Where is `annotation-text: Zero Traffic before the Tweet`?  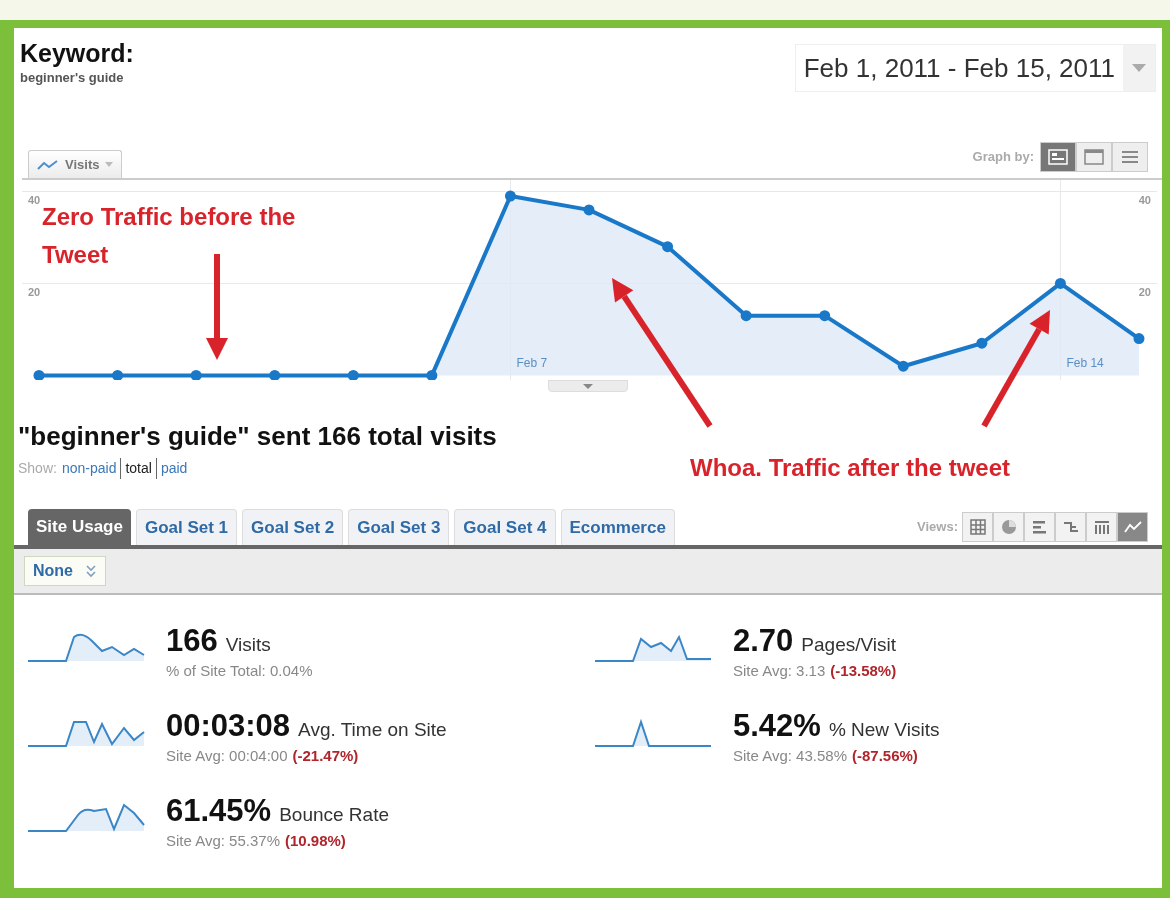 annotation-text: Zero Traffic before the Tweet is located at coordinates (169, 236).